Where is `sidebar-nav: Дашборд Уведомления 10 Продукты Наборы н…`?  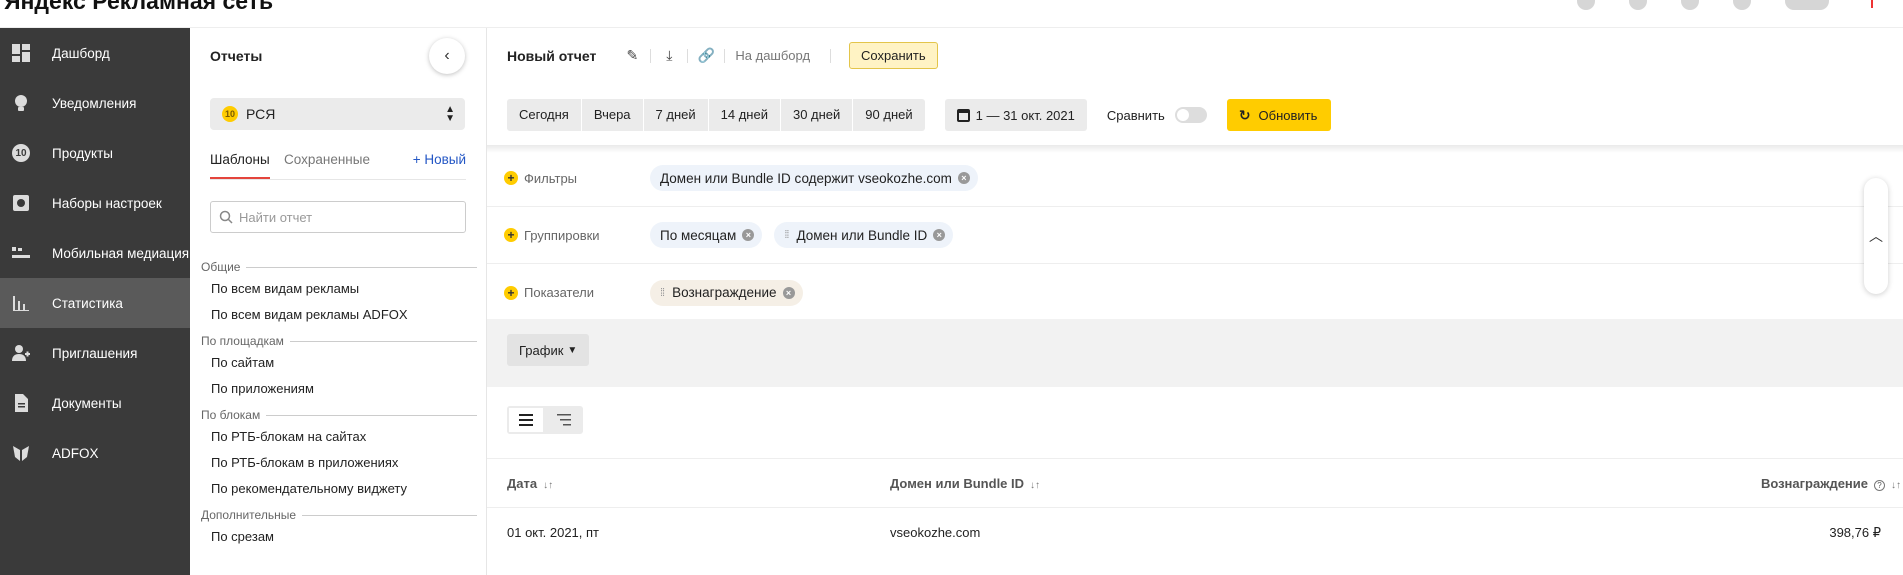
sidebar-nav: Дашборд Уведомления 10 Продукты Наборы н… is located at coordinates (95, 301).